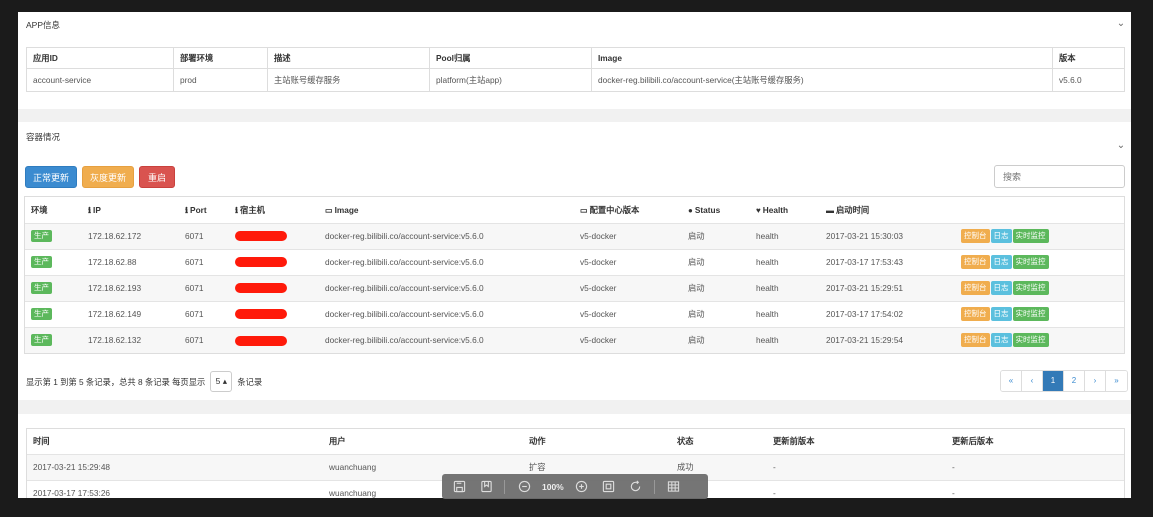 The width and height of the screenshot is (1153, 517). I want to click on after-version-cell: -, so click(953, 467).